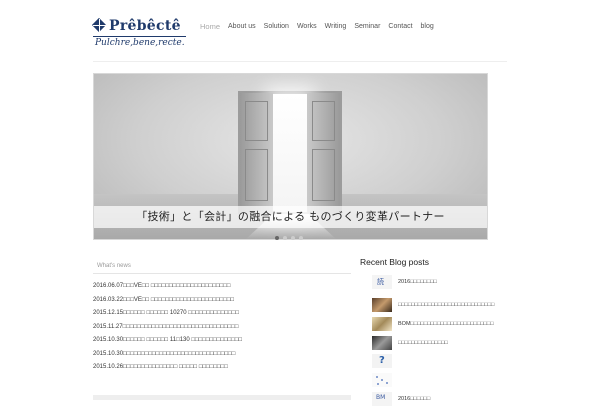  What do you see at coordinates (417, 282) in the screenshot?
I see `blog-post-title: 2016□□□□□□□□` at bounding box center [417, 282].